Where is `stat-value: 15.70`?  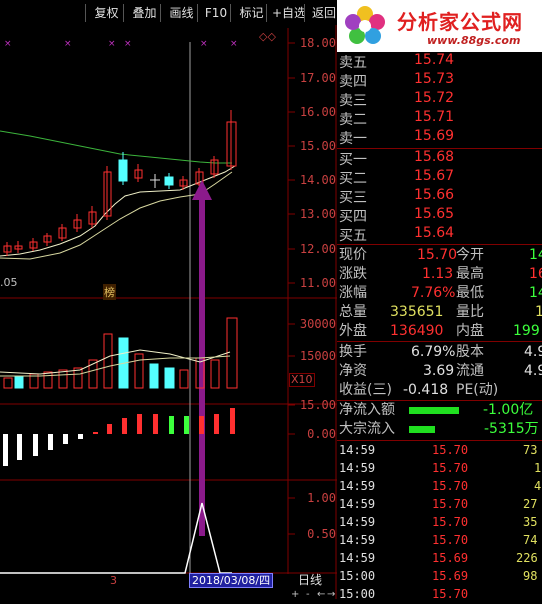
stat-value: 15.70 is located at coordinates (437, 255).